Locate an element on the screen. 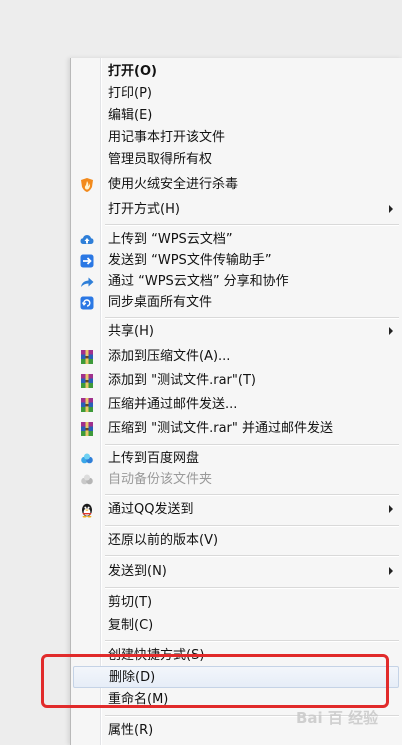 The width and height of the screenshot is (402, 745). menu-item-label: 添加到 "测试文件.rar"(T) is located at coordinates (182, 380).